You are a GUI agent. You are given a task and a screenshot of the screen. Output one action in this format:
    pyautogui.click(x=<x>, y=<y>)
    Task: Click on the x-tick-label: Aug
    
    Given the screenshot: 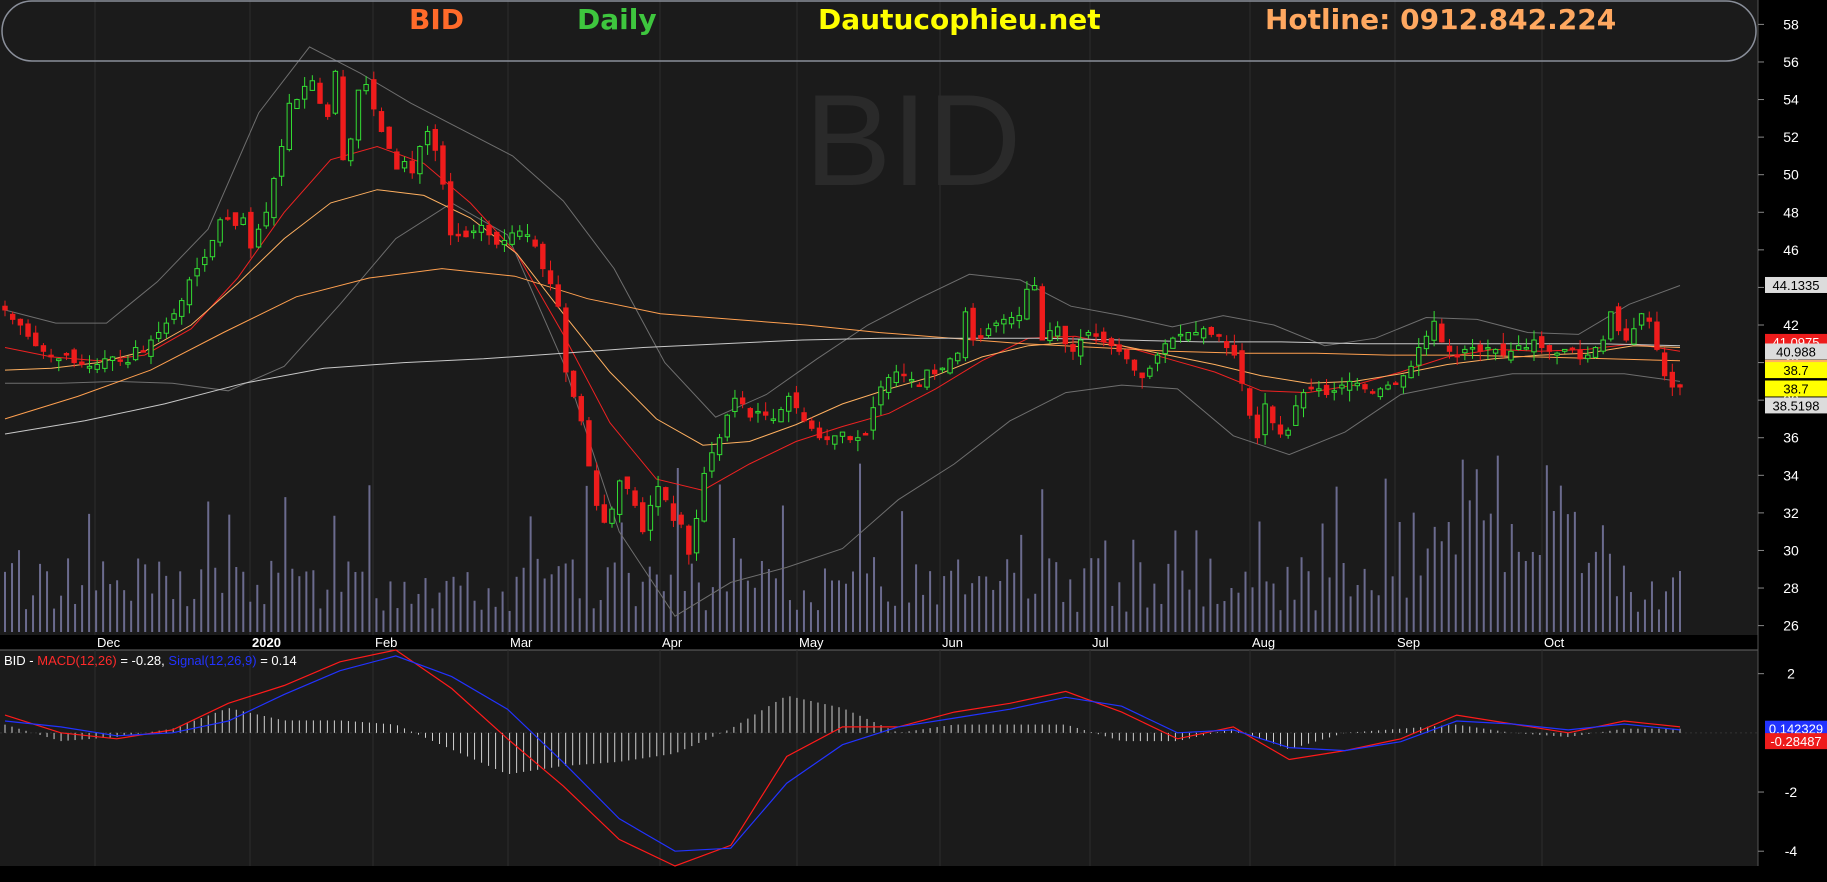 What is the action you would take?
    pyautogui.click(x=1263, y=642)
    